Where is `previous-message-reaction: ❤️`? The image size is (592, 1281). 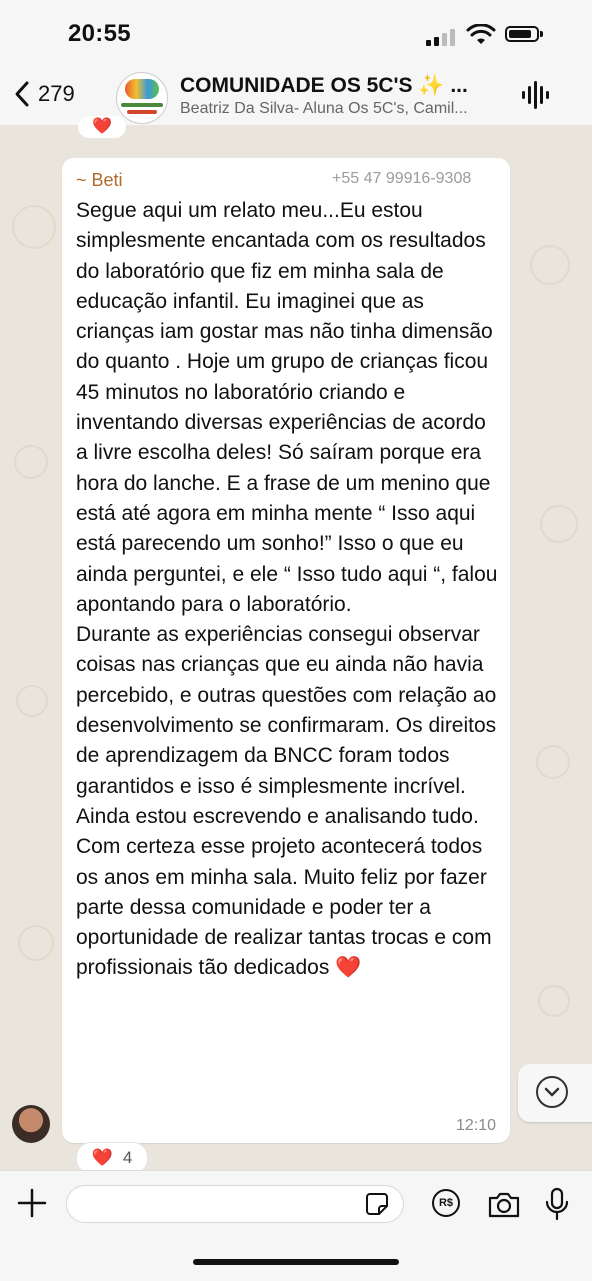 previous-message-reaction: ❤️ is located at coordinates (102, 127).